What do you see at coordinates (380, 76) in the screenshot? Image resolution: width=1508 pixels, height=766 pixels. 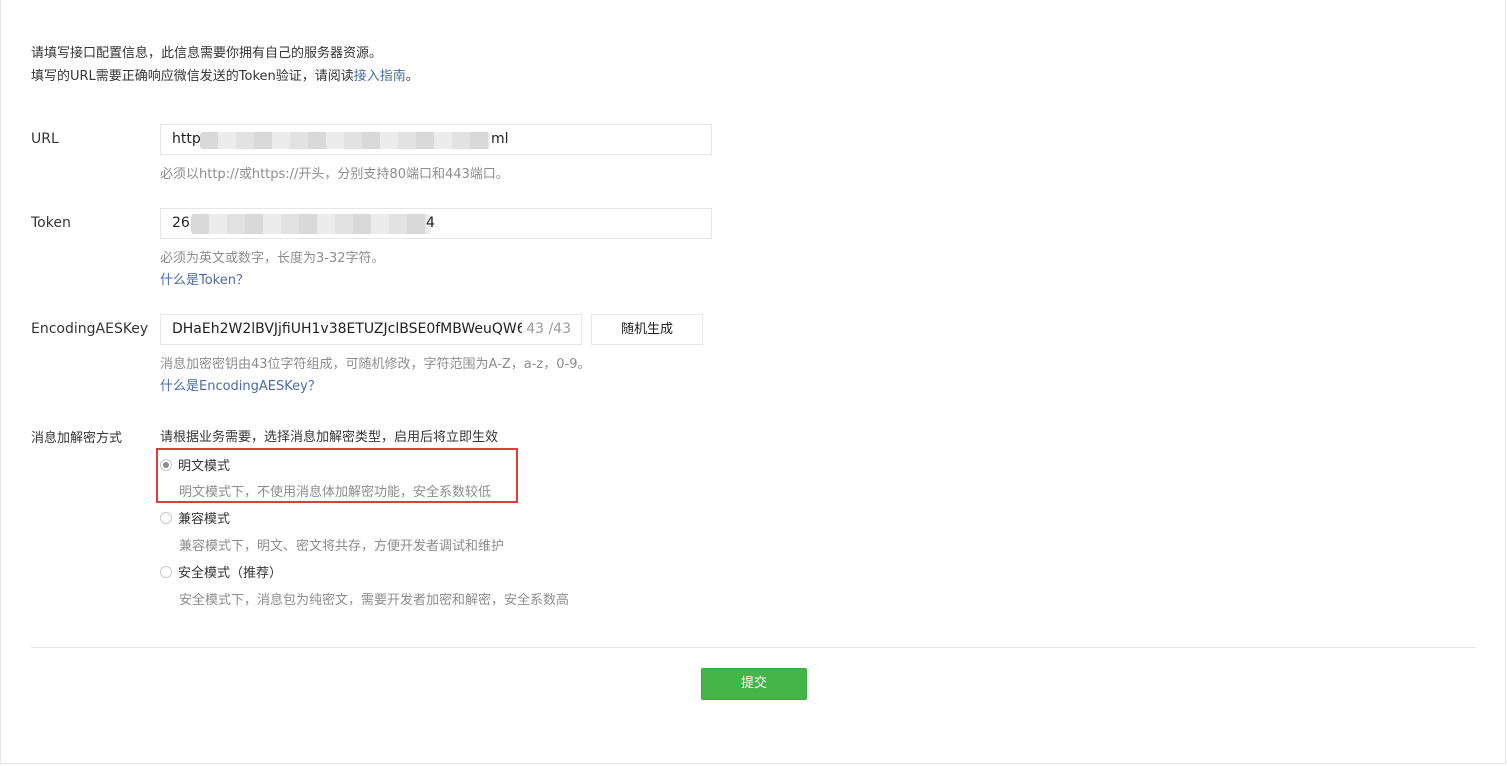 I see `access-guide-link: 接入指南` at bounding box center [380, 76].